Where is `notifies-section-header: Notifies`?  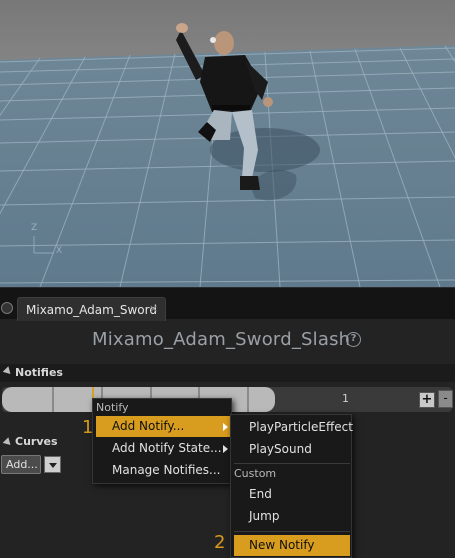
notifies-section-header: Notifies is located at coordinates (227, 373).